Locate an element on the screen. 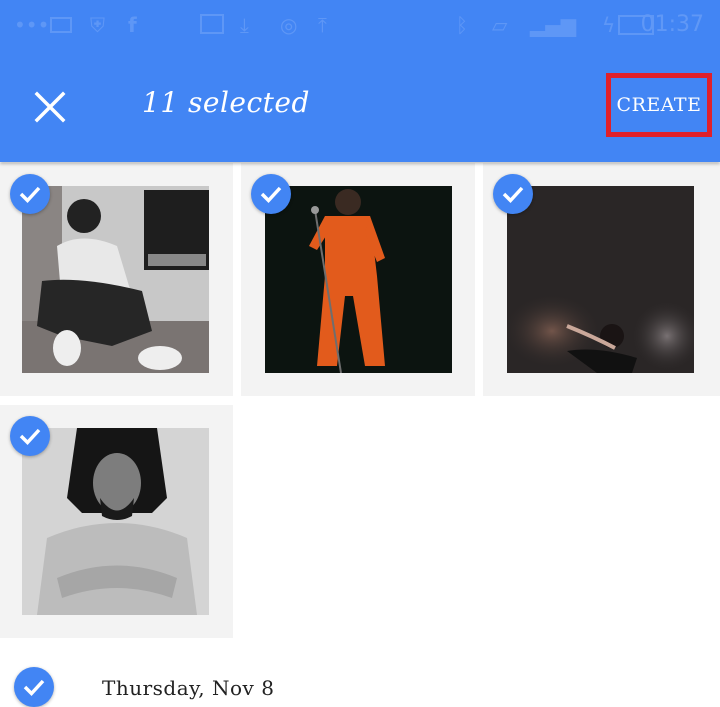 The width and height of the screenshot is (720, 707). facebook-icon: f is located at coordinates (132, 25).